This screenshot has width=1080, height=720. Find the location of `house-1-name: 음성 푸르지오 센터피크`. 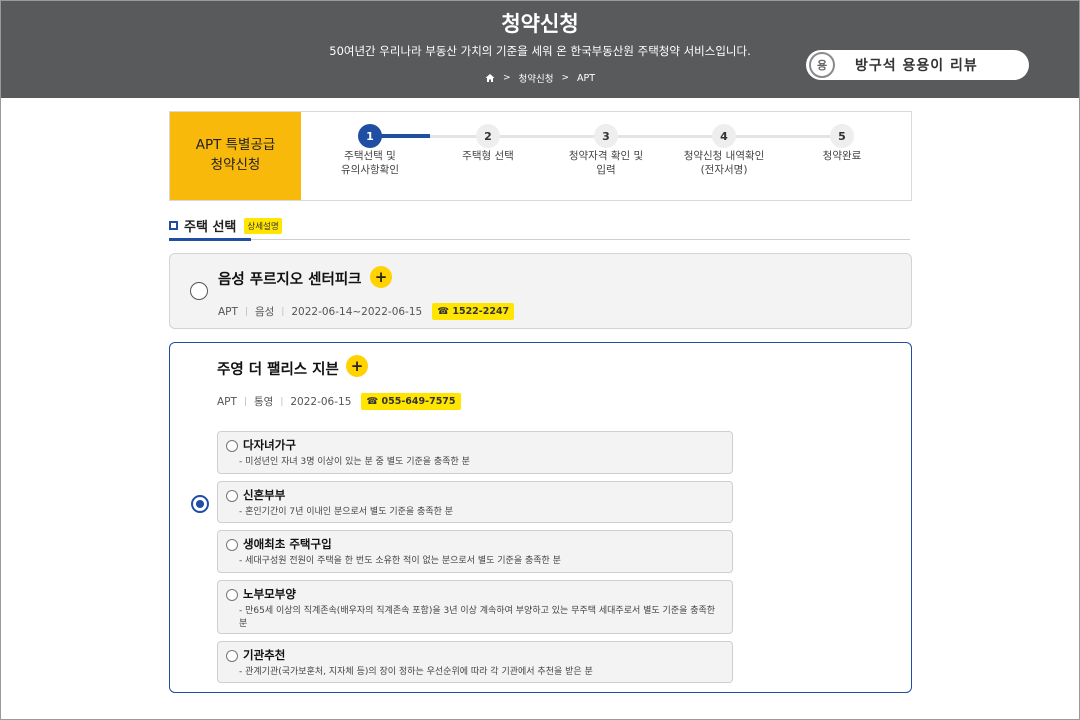

house-1-name: 음성 푸르지오 센터피크 is located at coordinates (290, 280).